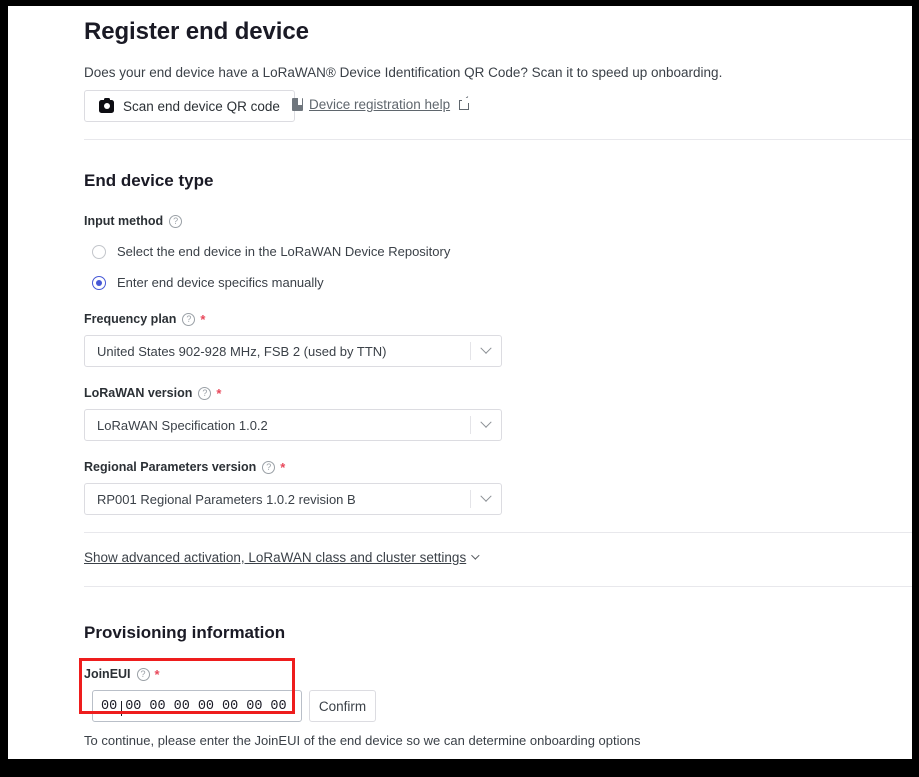 The width and height of the screenshot is (919, 777). Describe the element at coordinates (121, 708) in the screenshot. I see `text-caret` at that location.